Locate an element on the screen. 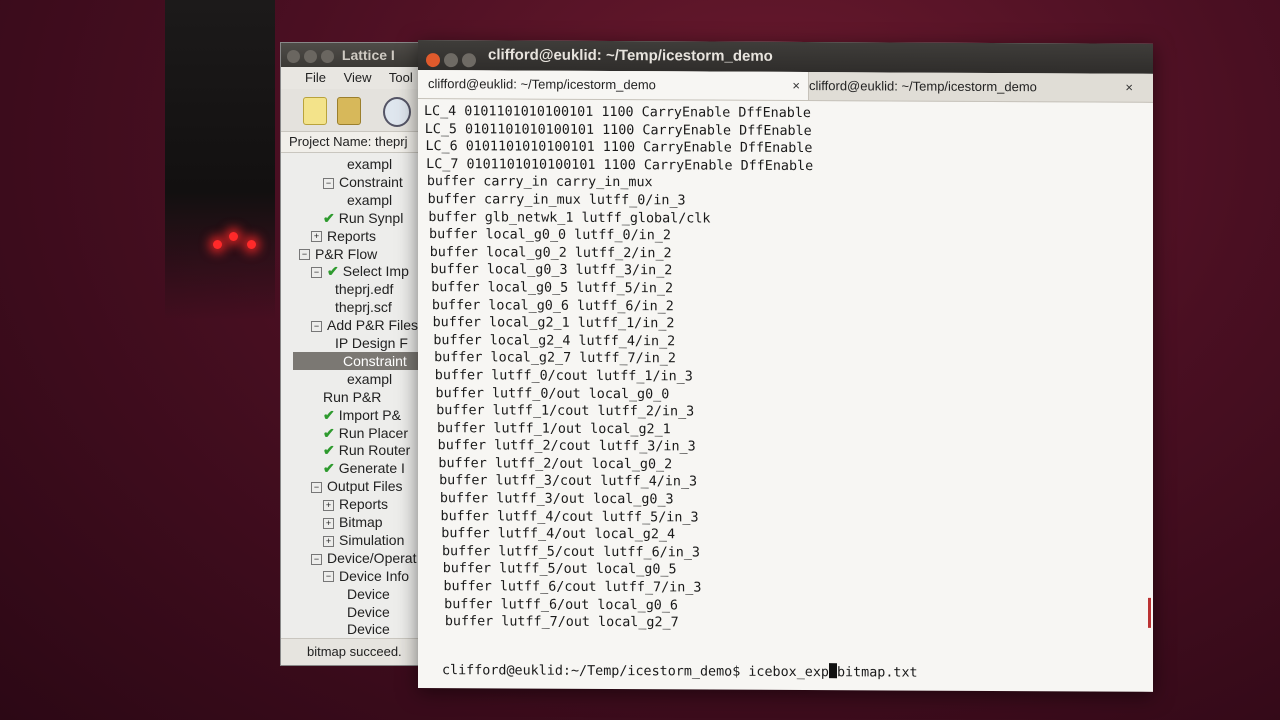  tree-item: IP Design F is located at coordinates (371, 343).